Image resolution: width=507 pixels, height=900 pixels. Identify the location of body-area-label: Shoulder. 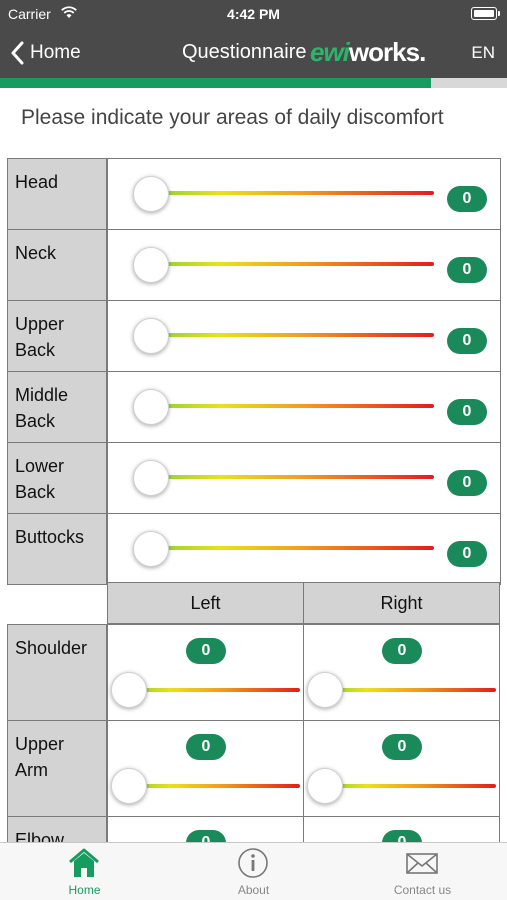
(57, 672).